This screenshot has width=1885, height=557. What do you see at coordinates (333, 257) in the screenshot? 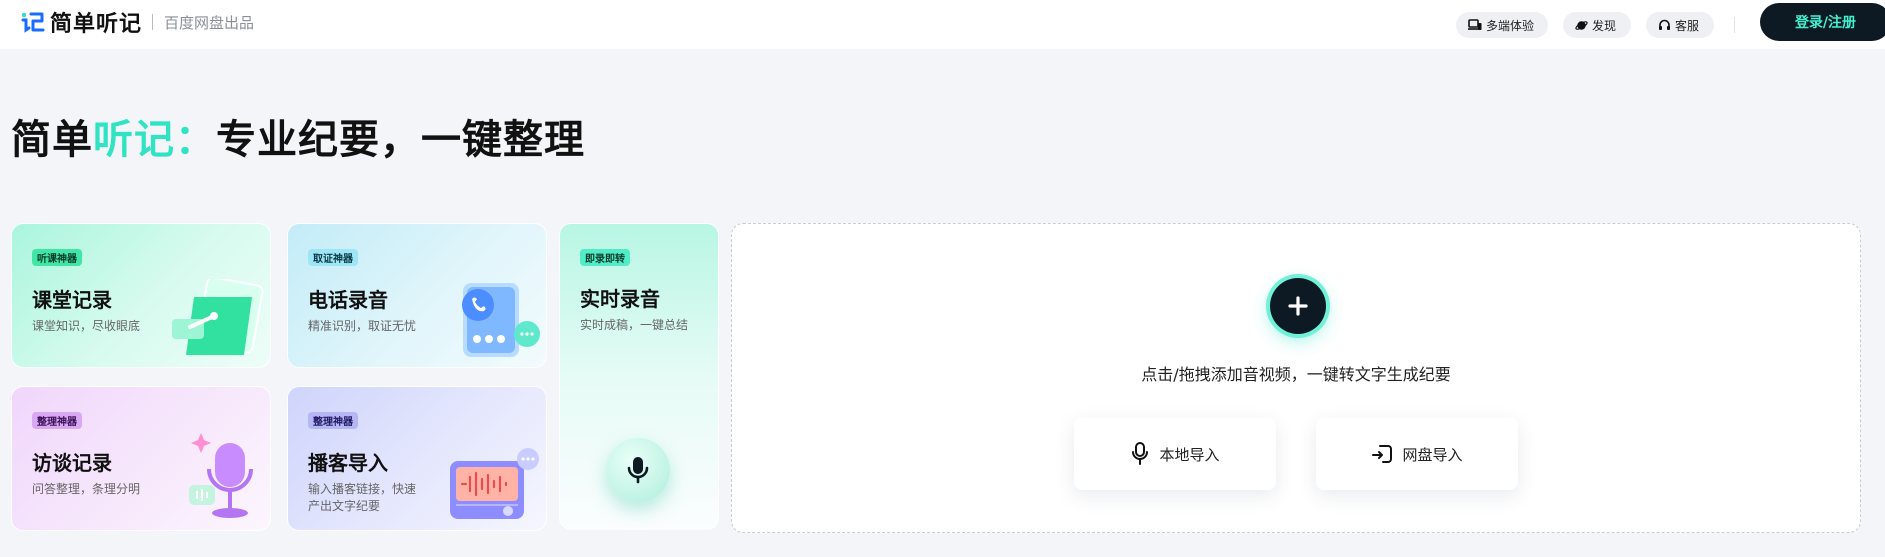
I see `card-tag: 取证神器` at bounding box center [333, 257].